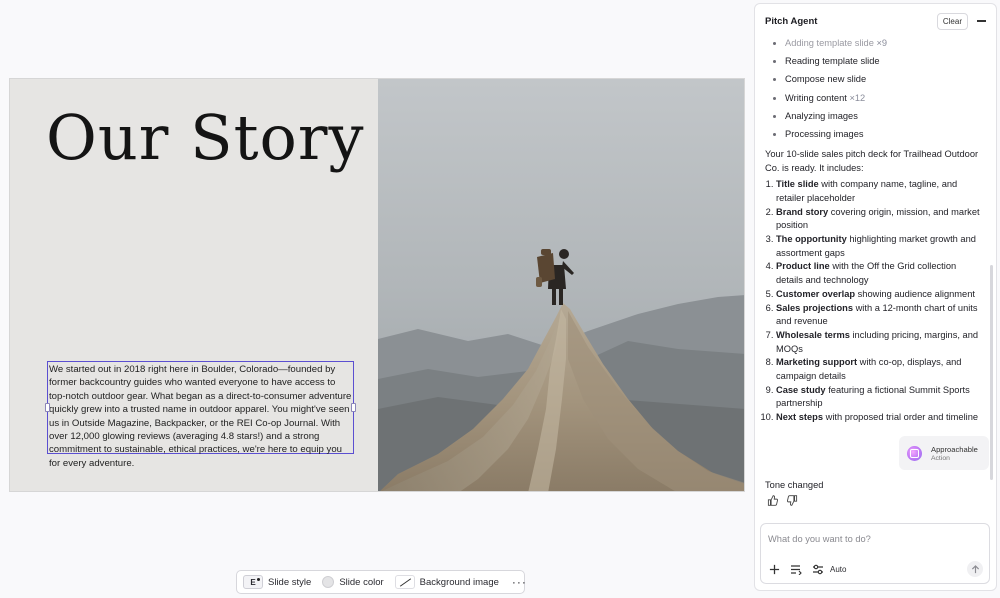 The width and height of the screenshot is (1000, 598). I want to click on clear-button: Clear, so click(952, 21).